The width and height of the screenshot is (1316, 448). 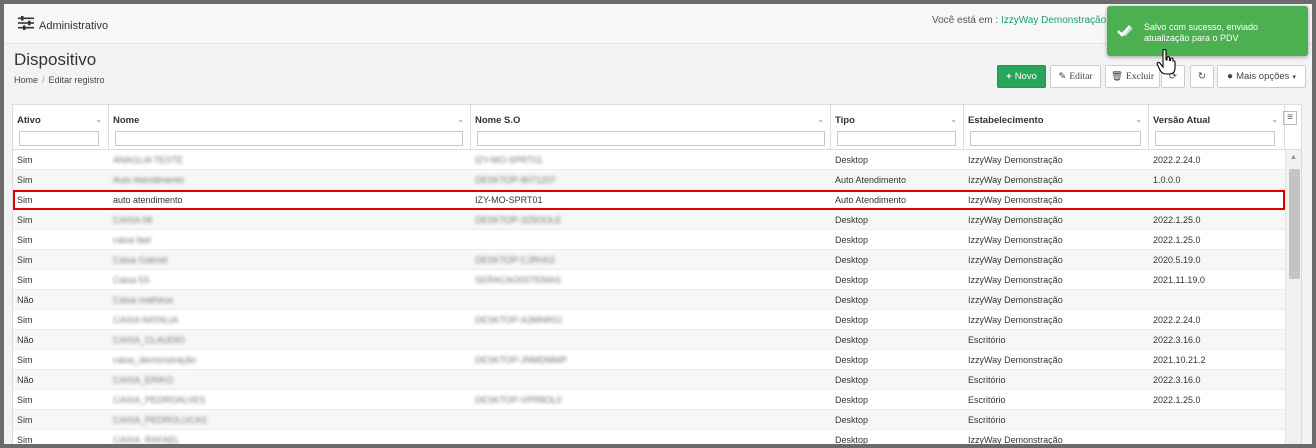 What do you see at coordinates (1230, 76) in the screenshot?
I see `circle-icon: ●` at bounding box center [1230, 76].